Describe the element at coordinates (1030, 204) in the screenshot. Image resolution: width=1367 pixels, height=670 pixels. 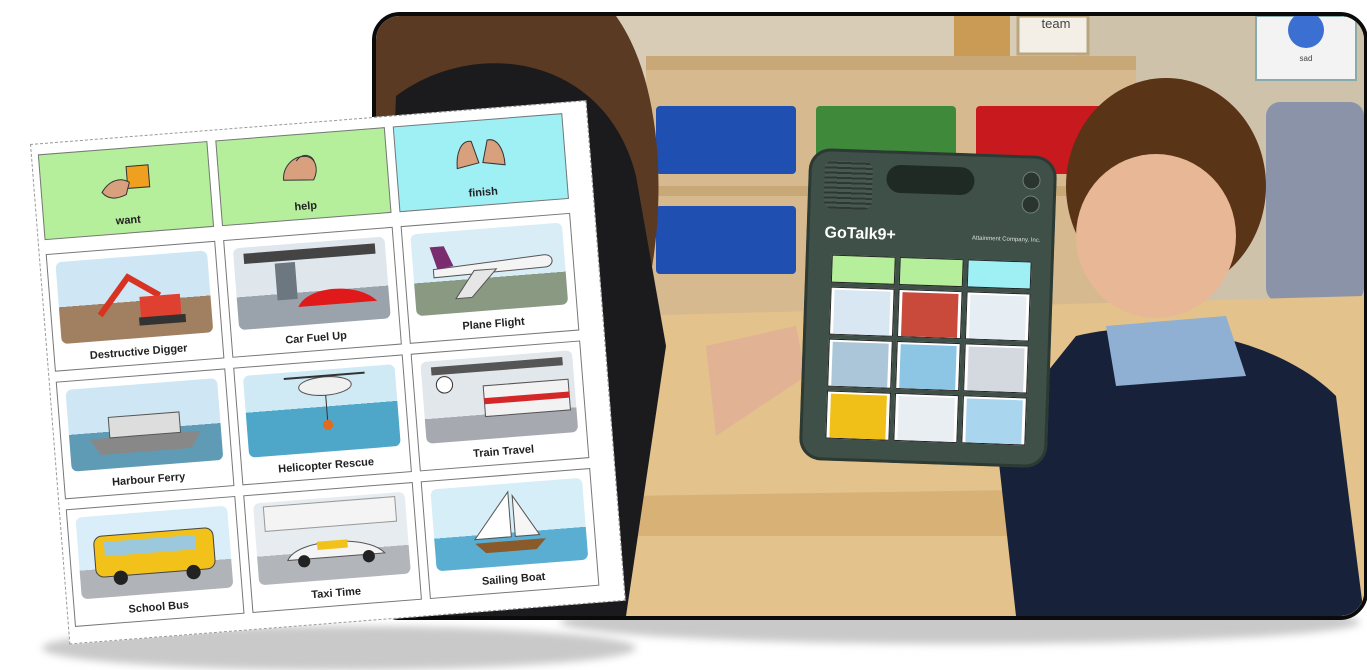
I see `device-down-button` at that location.